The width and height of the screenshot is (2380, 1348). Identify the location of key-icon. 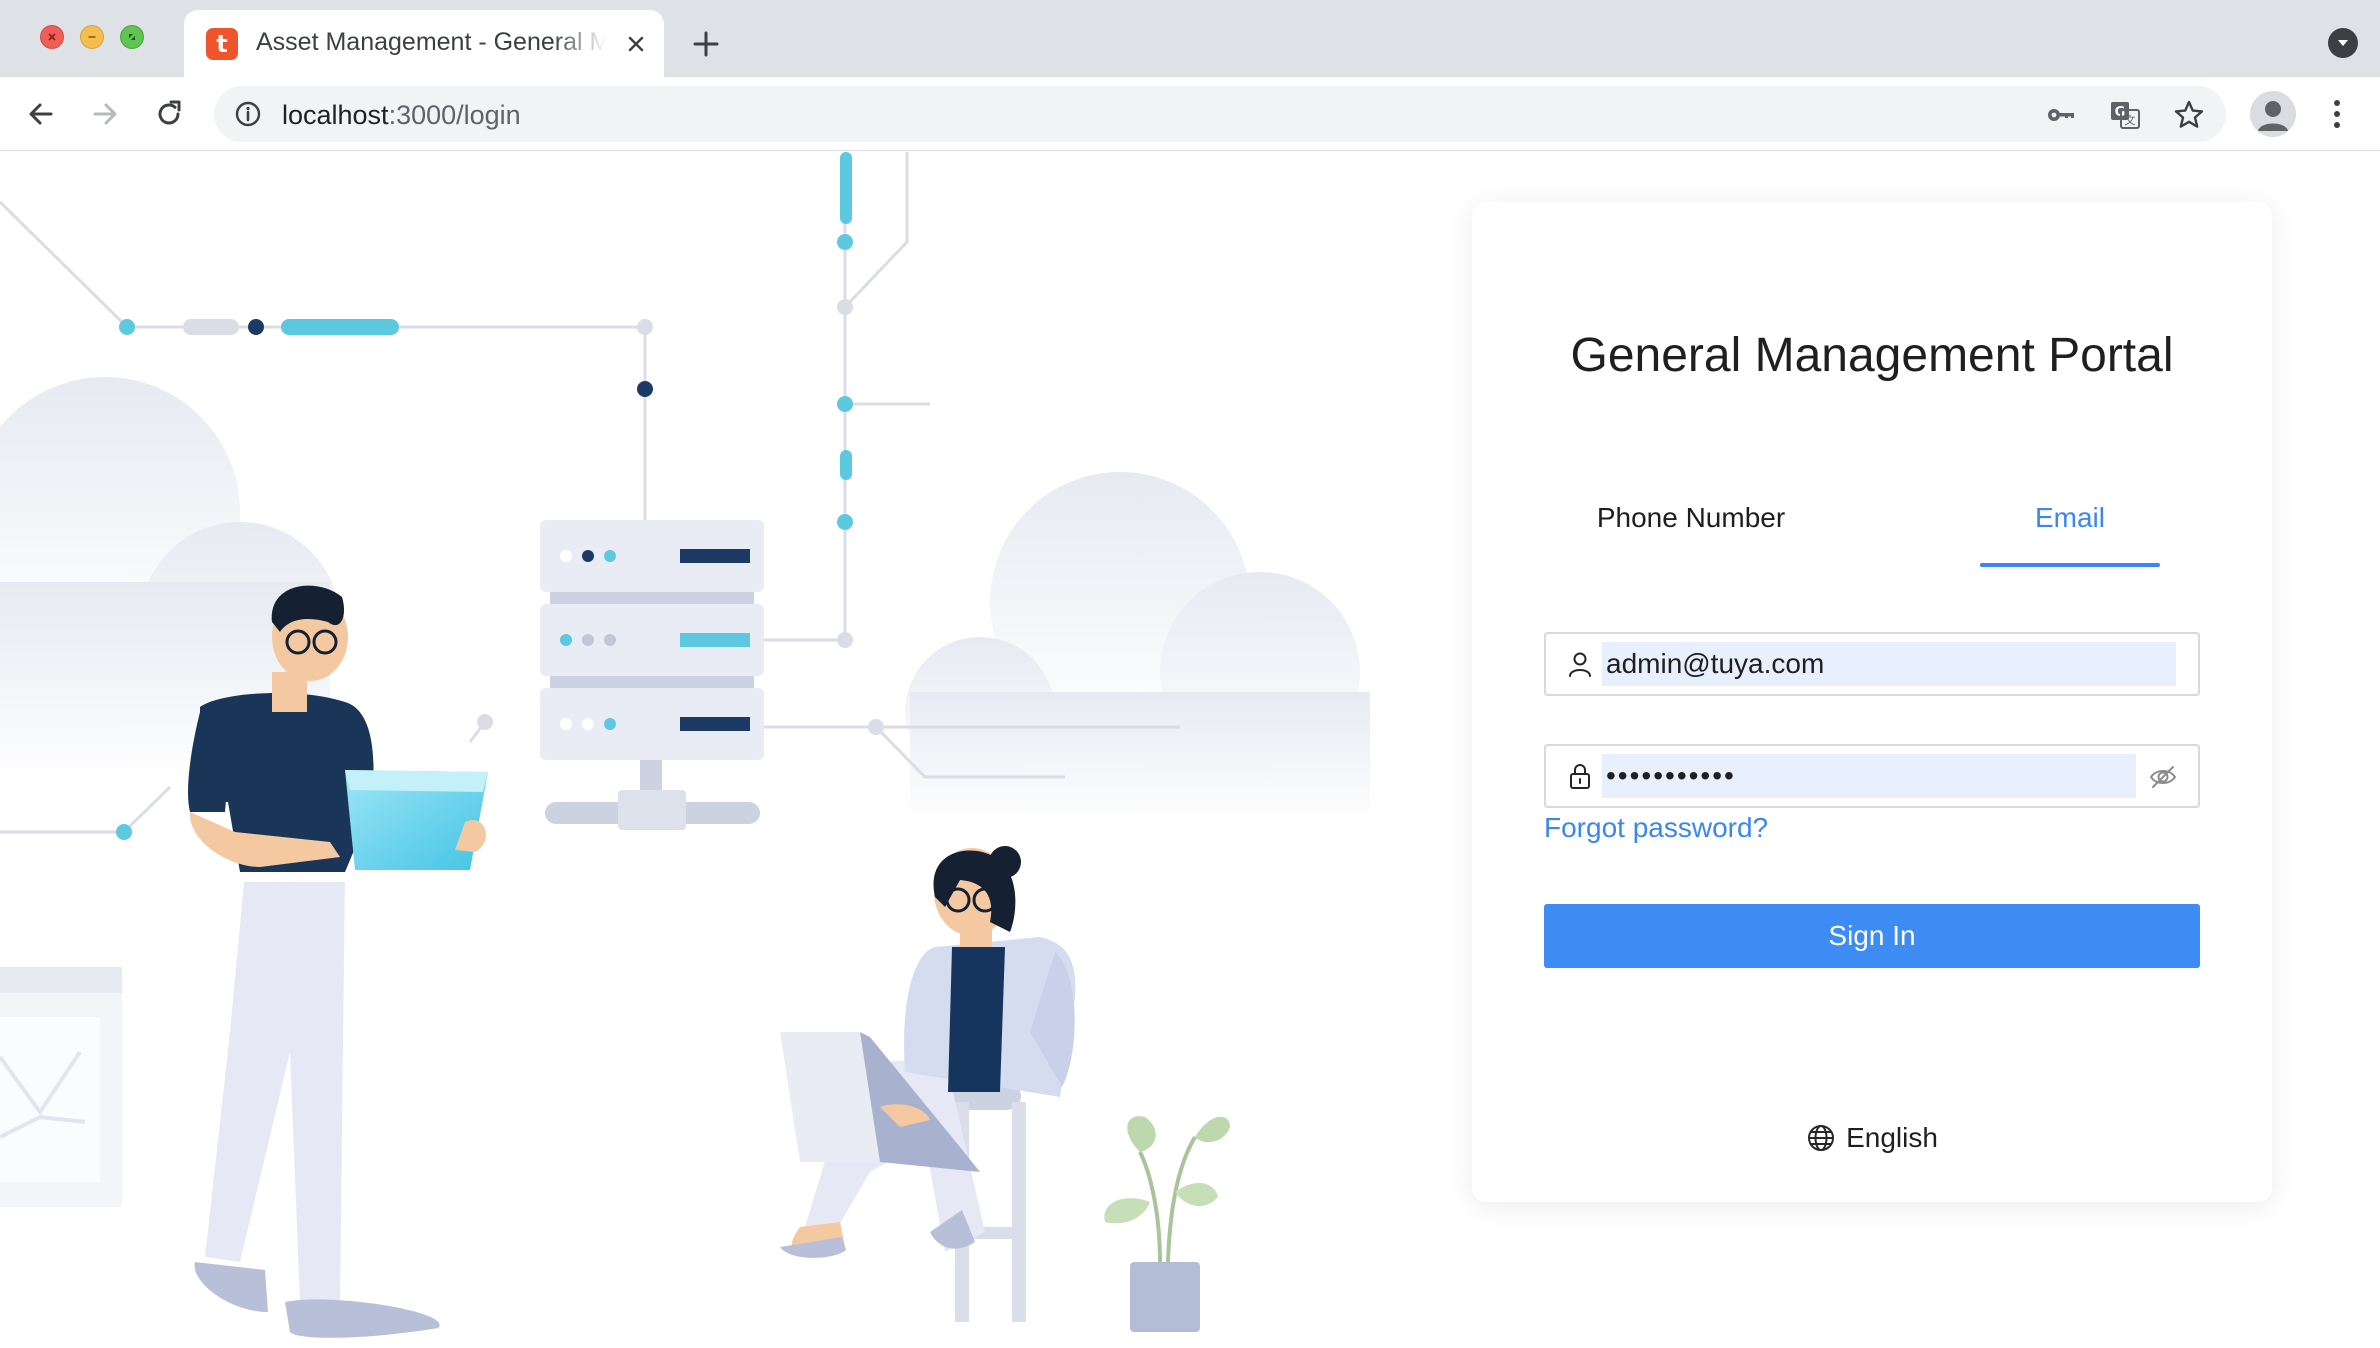
(2061, 115).